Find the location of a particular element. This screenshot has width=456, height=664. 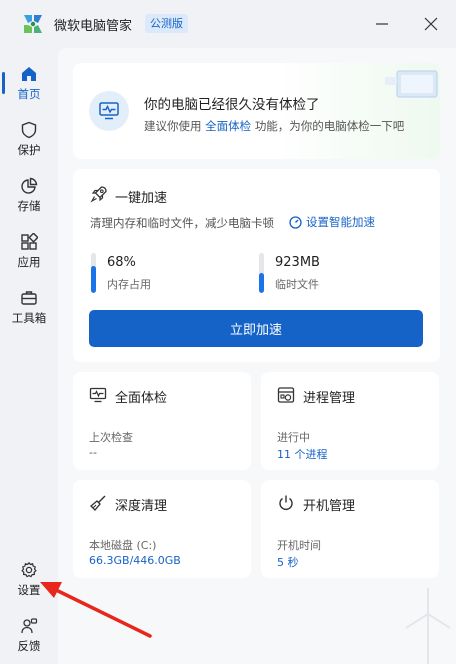

apps-icon is located at coordinates (29, 241).